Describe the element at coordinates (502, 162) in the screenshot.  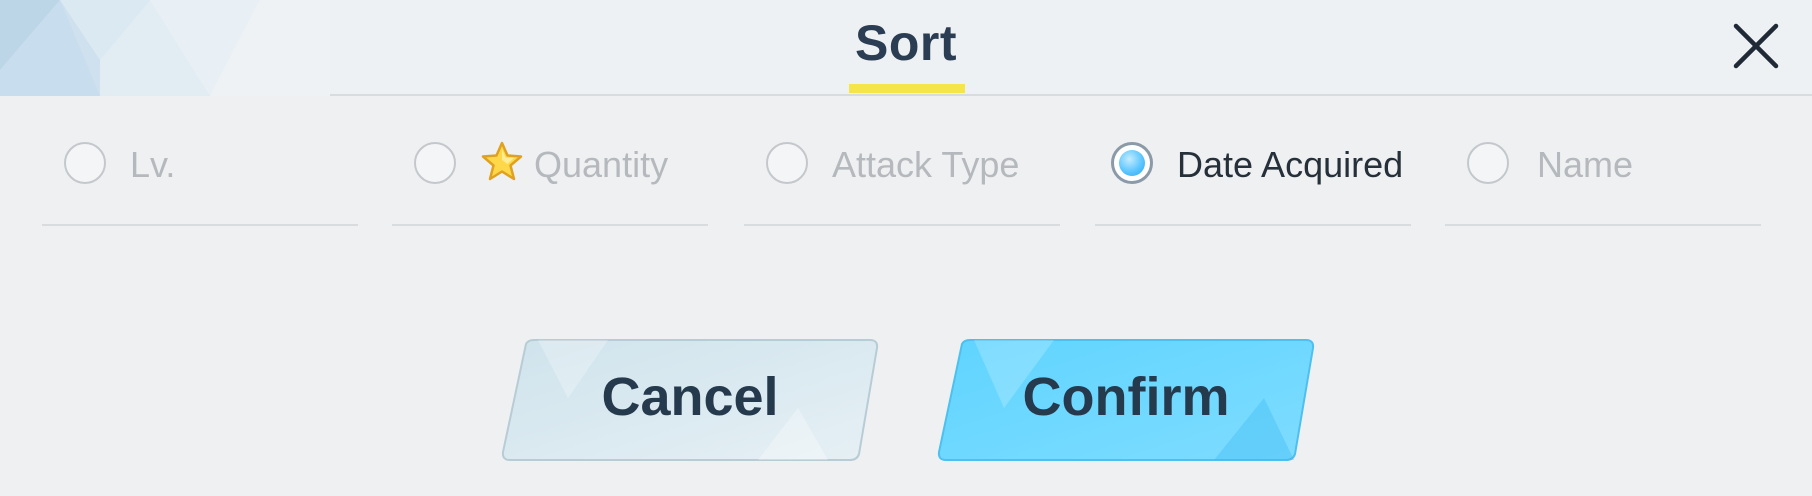
I see `star-icon` at that location.